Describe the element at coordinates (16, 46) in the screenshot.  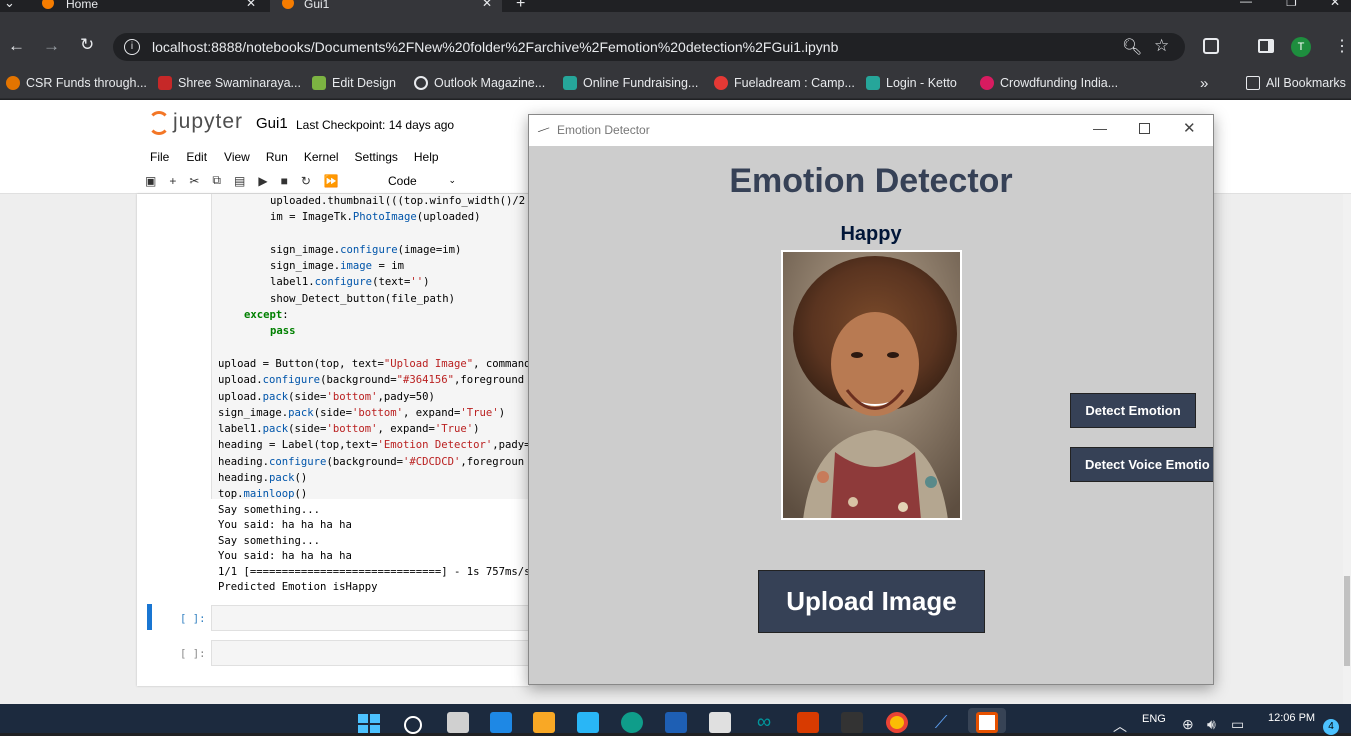
I see `back-icon: ←` at that location.